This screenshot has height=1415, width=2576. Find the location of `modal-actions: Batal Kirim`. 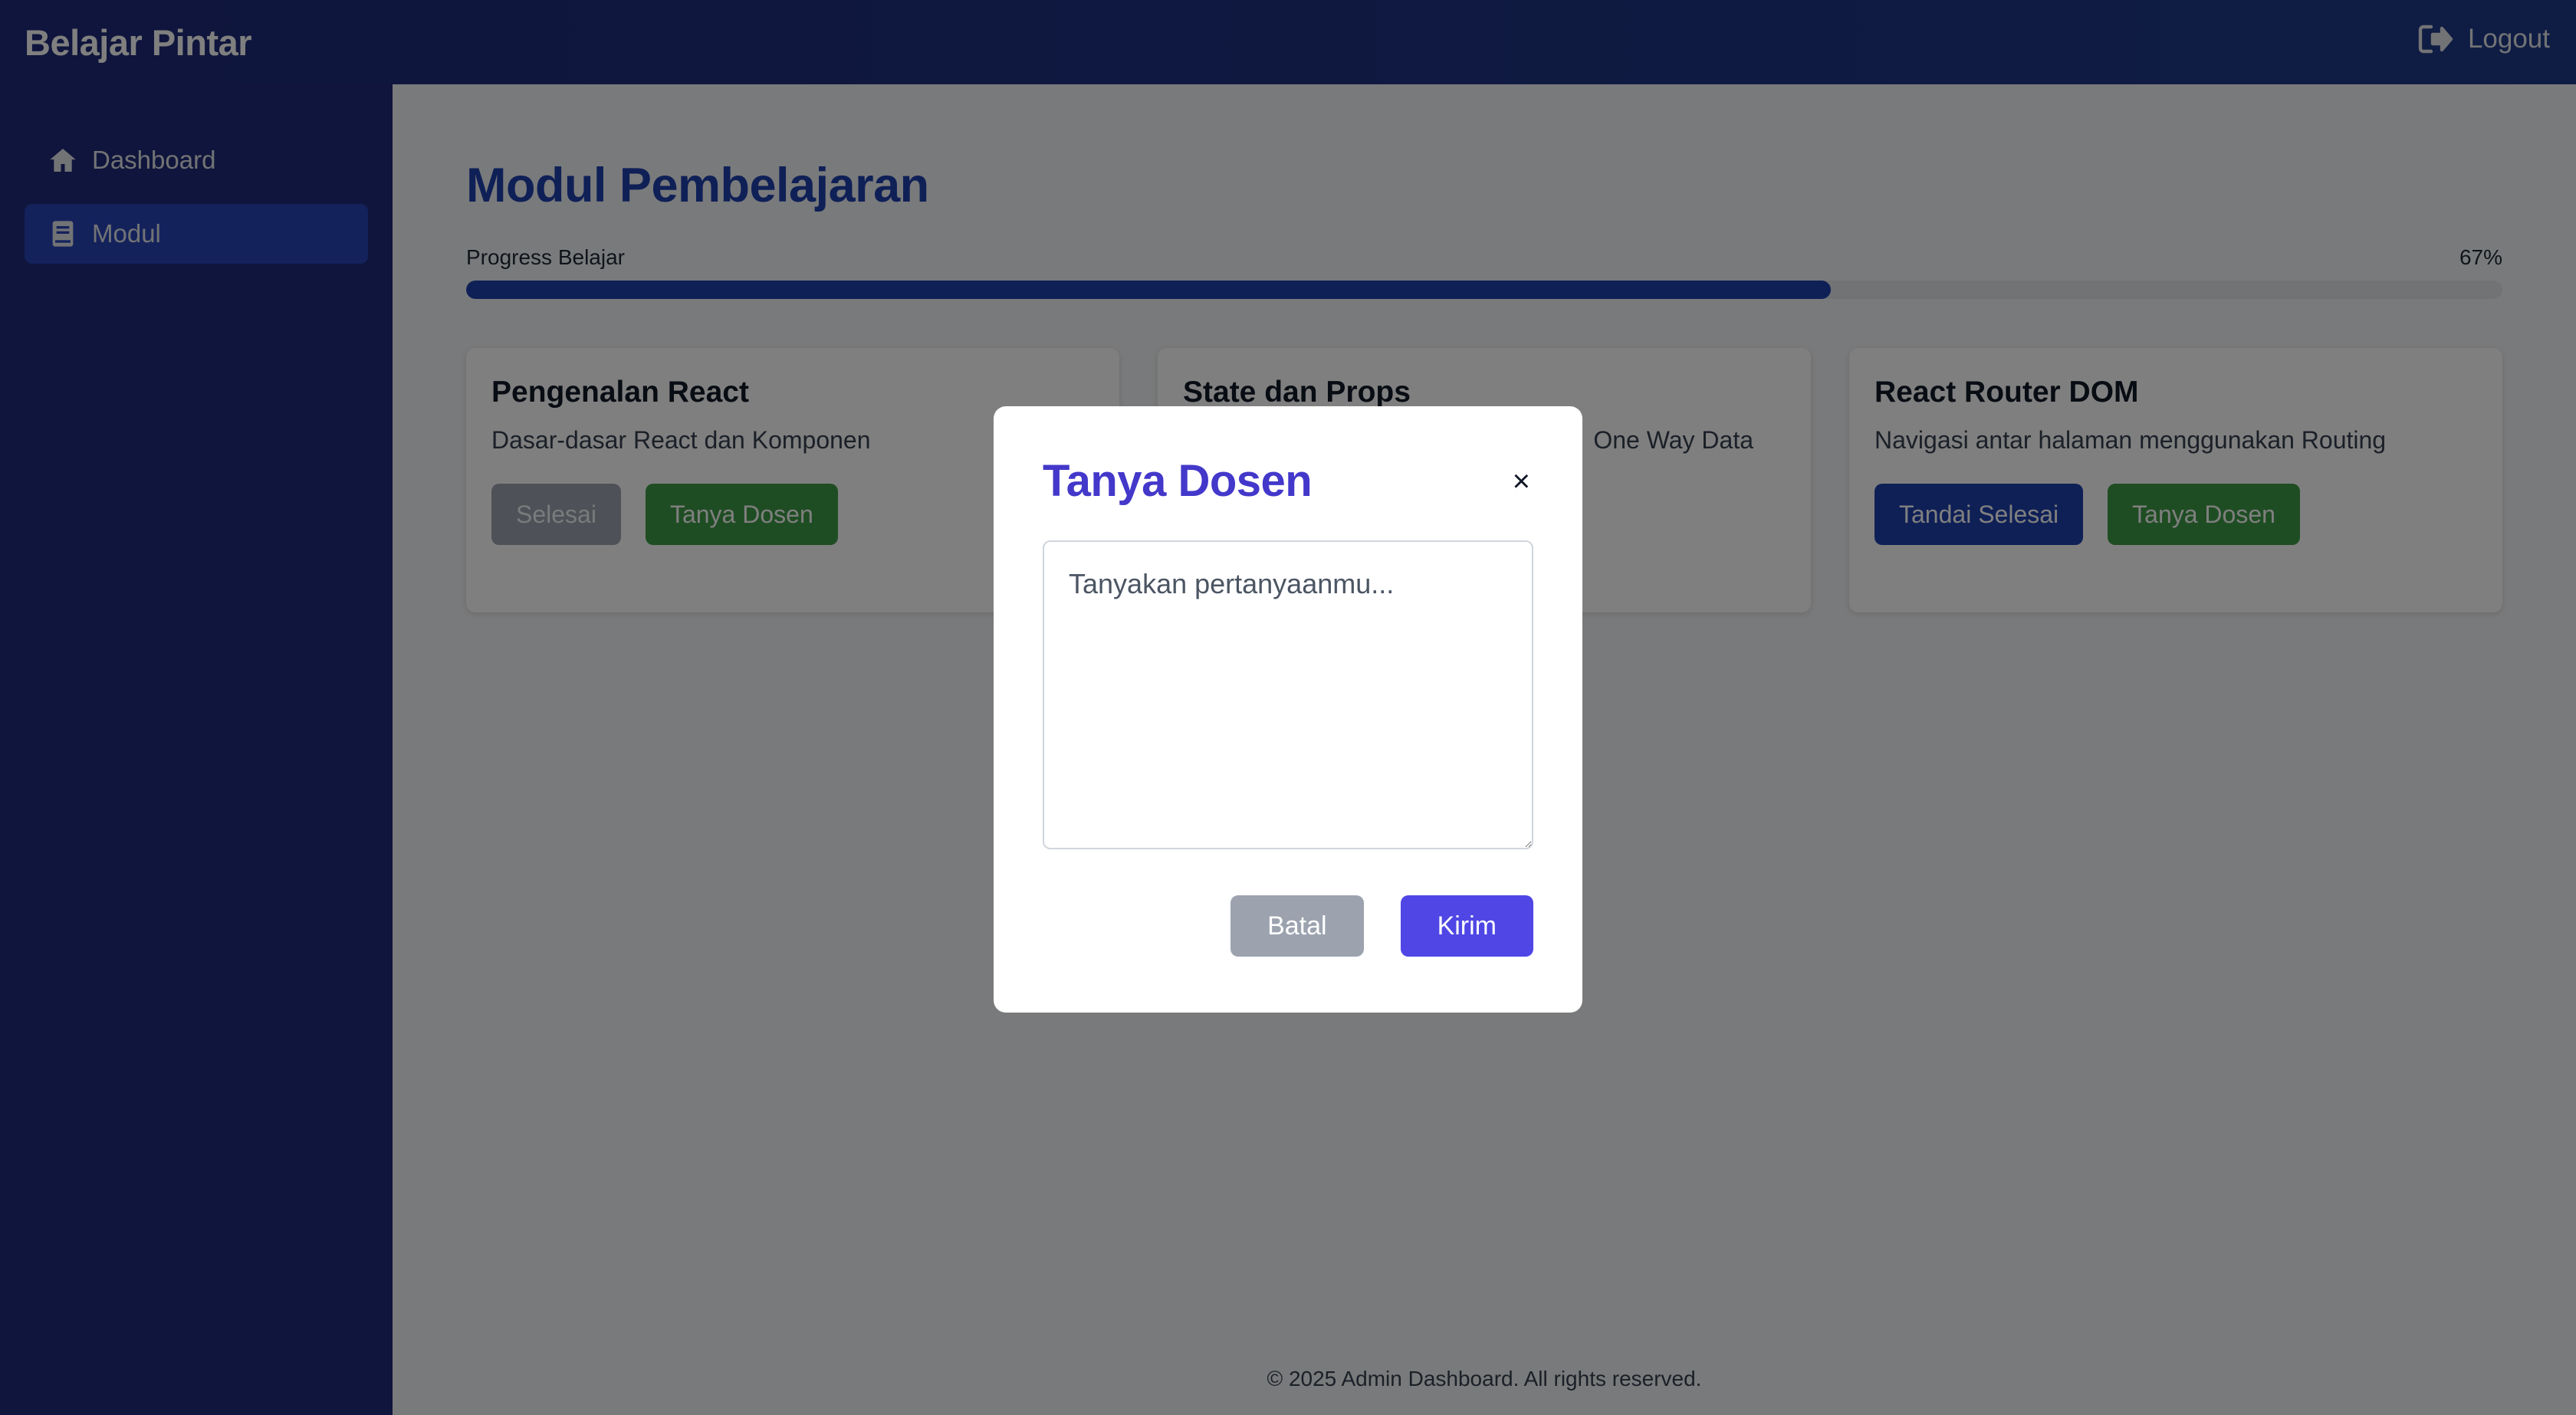

modal-actions: Batal Kirim is located at coordinates (1288, 926).